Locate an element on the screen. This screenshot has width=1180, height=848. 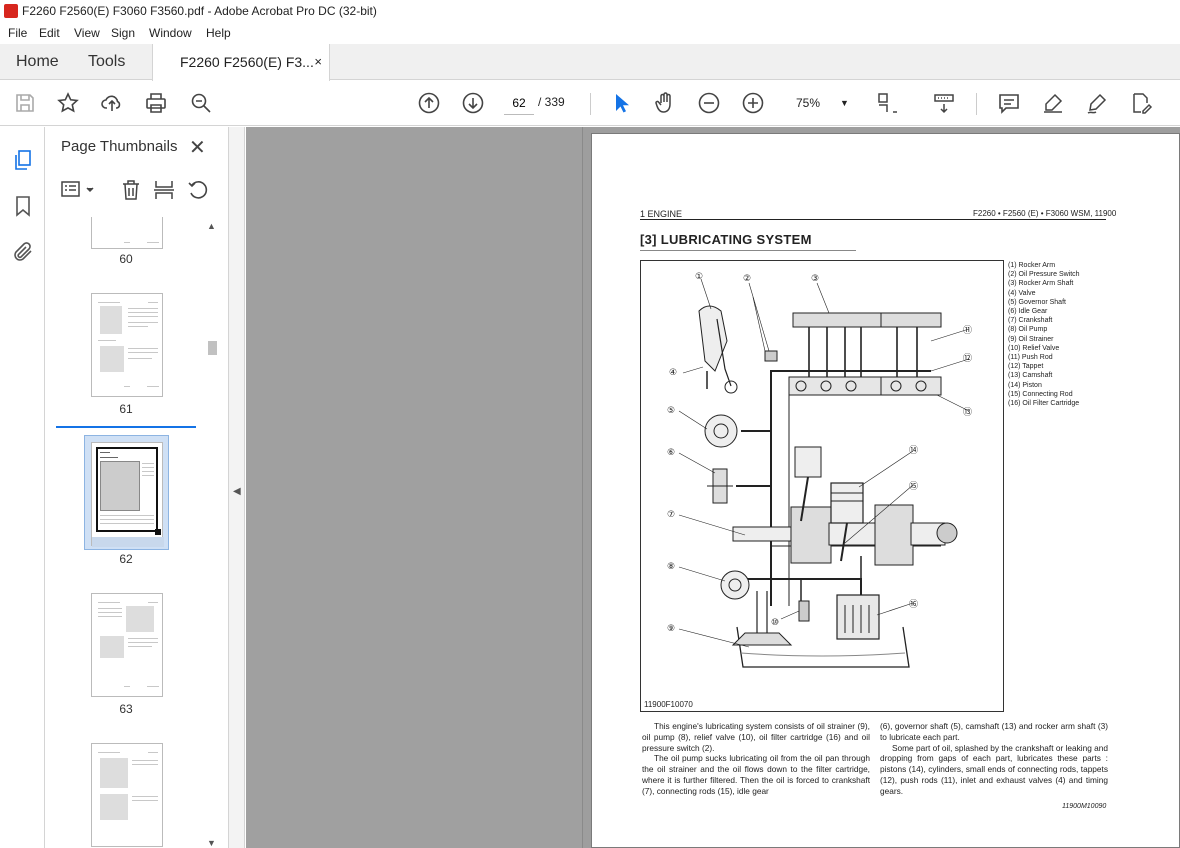
scrollbar-thumb is located at coordinates (212, 348).